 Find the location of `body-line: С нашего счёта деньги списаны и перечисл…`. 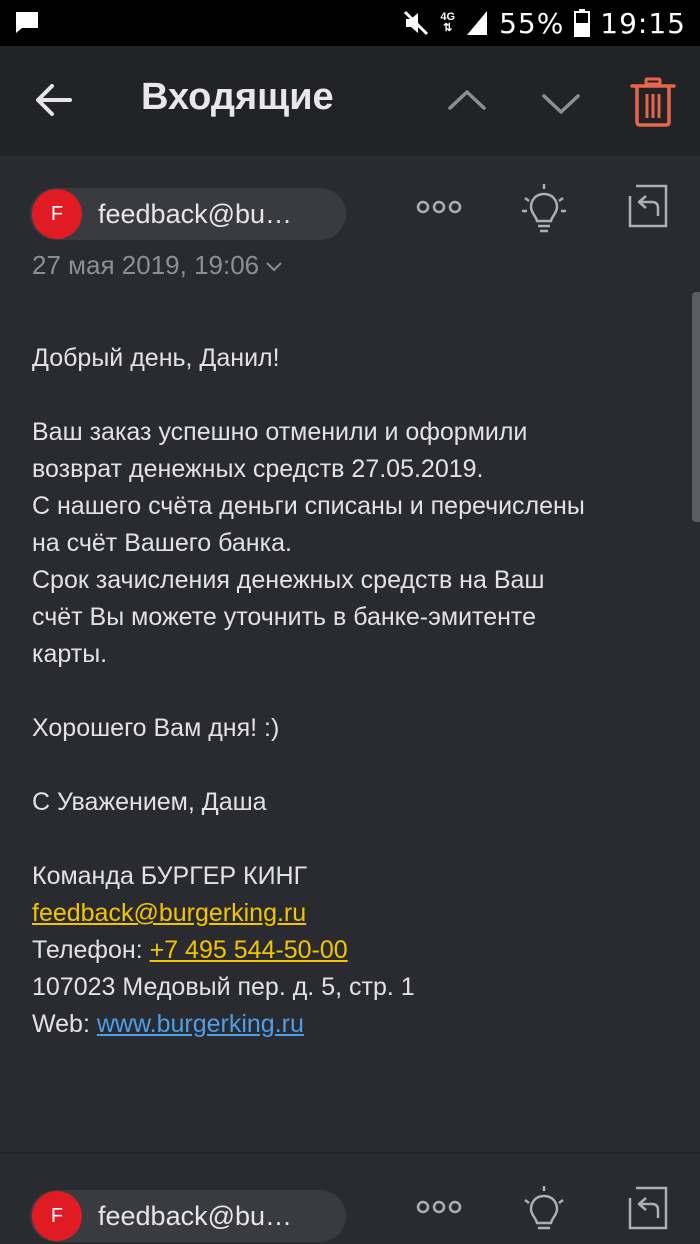

body-line: С нашего счёта деньги списаны и перечисл… is located at coordinates (308, 506).